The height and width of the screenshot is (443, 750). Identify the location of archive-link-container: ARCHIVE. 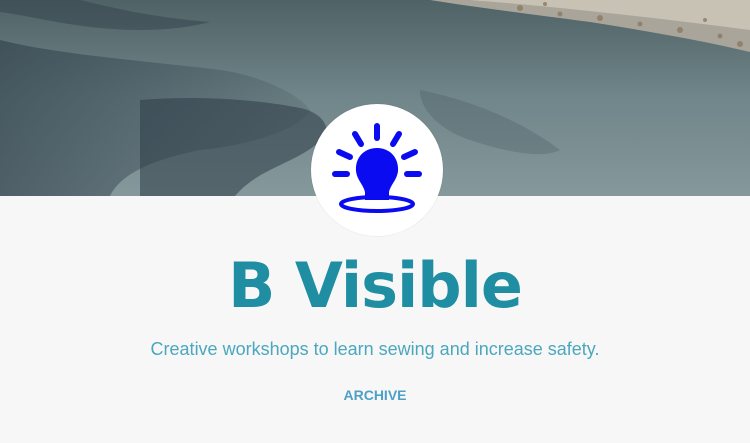
(375, 395).